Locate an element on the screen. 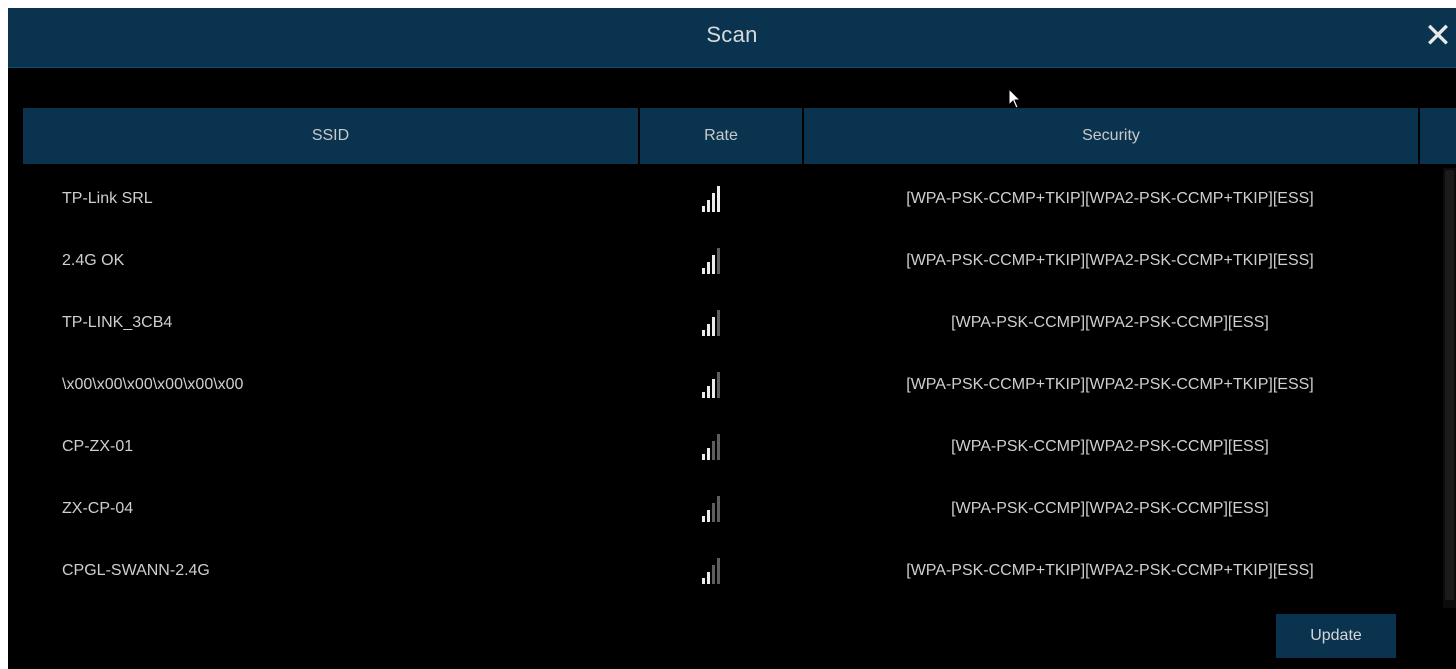 The width and height of the screenshot is (1456, 669). column-header-extra is located at coordinates (1437, 136).